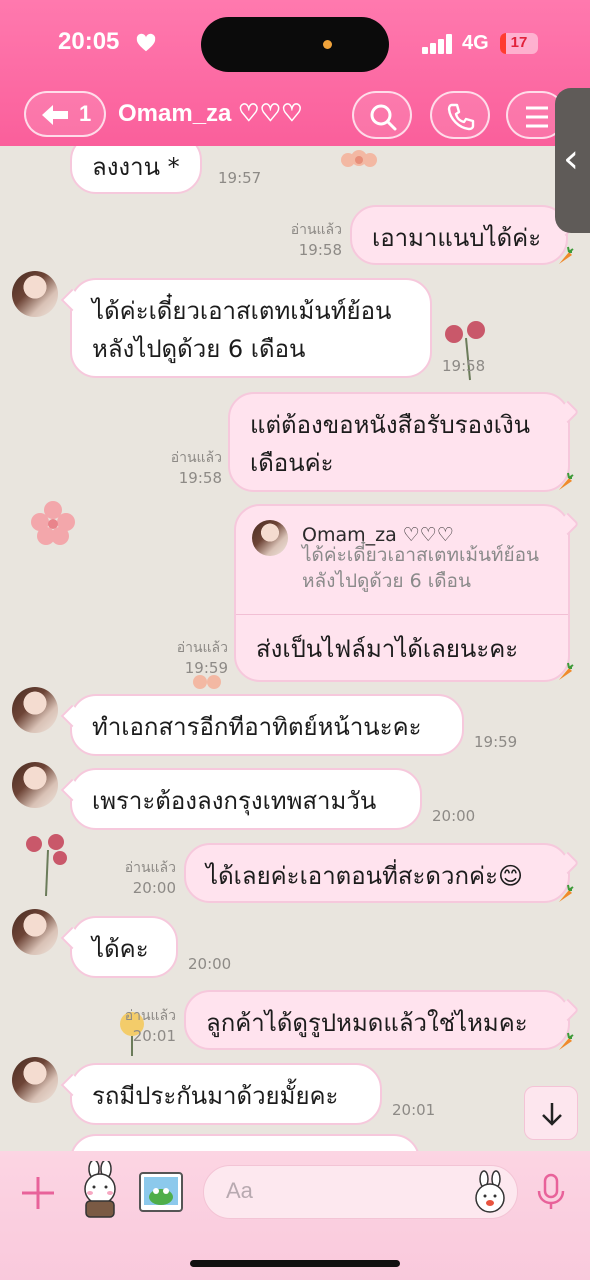 The width and height of the screenshot is (590, 1280). I want to click on message-text: ลูกค้าได้ดูรูปหมดแล้วใช่ไหมคะ, so click(367, 1023).